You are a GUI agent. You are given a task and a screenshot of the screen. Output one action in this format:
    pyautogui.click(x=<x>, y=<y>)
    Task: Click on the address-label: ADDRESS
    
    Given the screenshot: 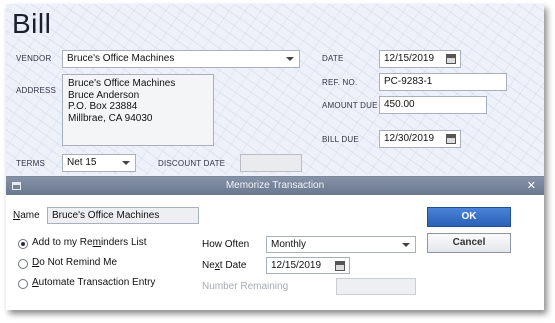 What is the action you would take?
    pyautogui.click(x=36, y=90)
    